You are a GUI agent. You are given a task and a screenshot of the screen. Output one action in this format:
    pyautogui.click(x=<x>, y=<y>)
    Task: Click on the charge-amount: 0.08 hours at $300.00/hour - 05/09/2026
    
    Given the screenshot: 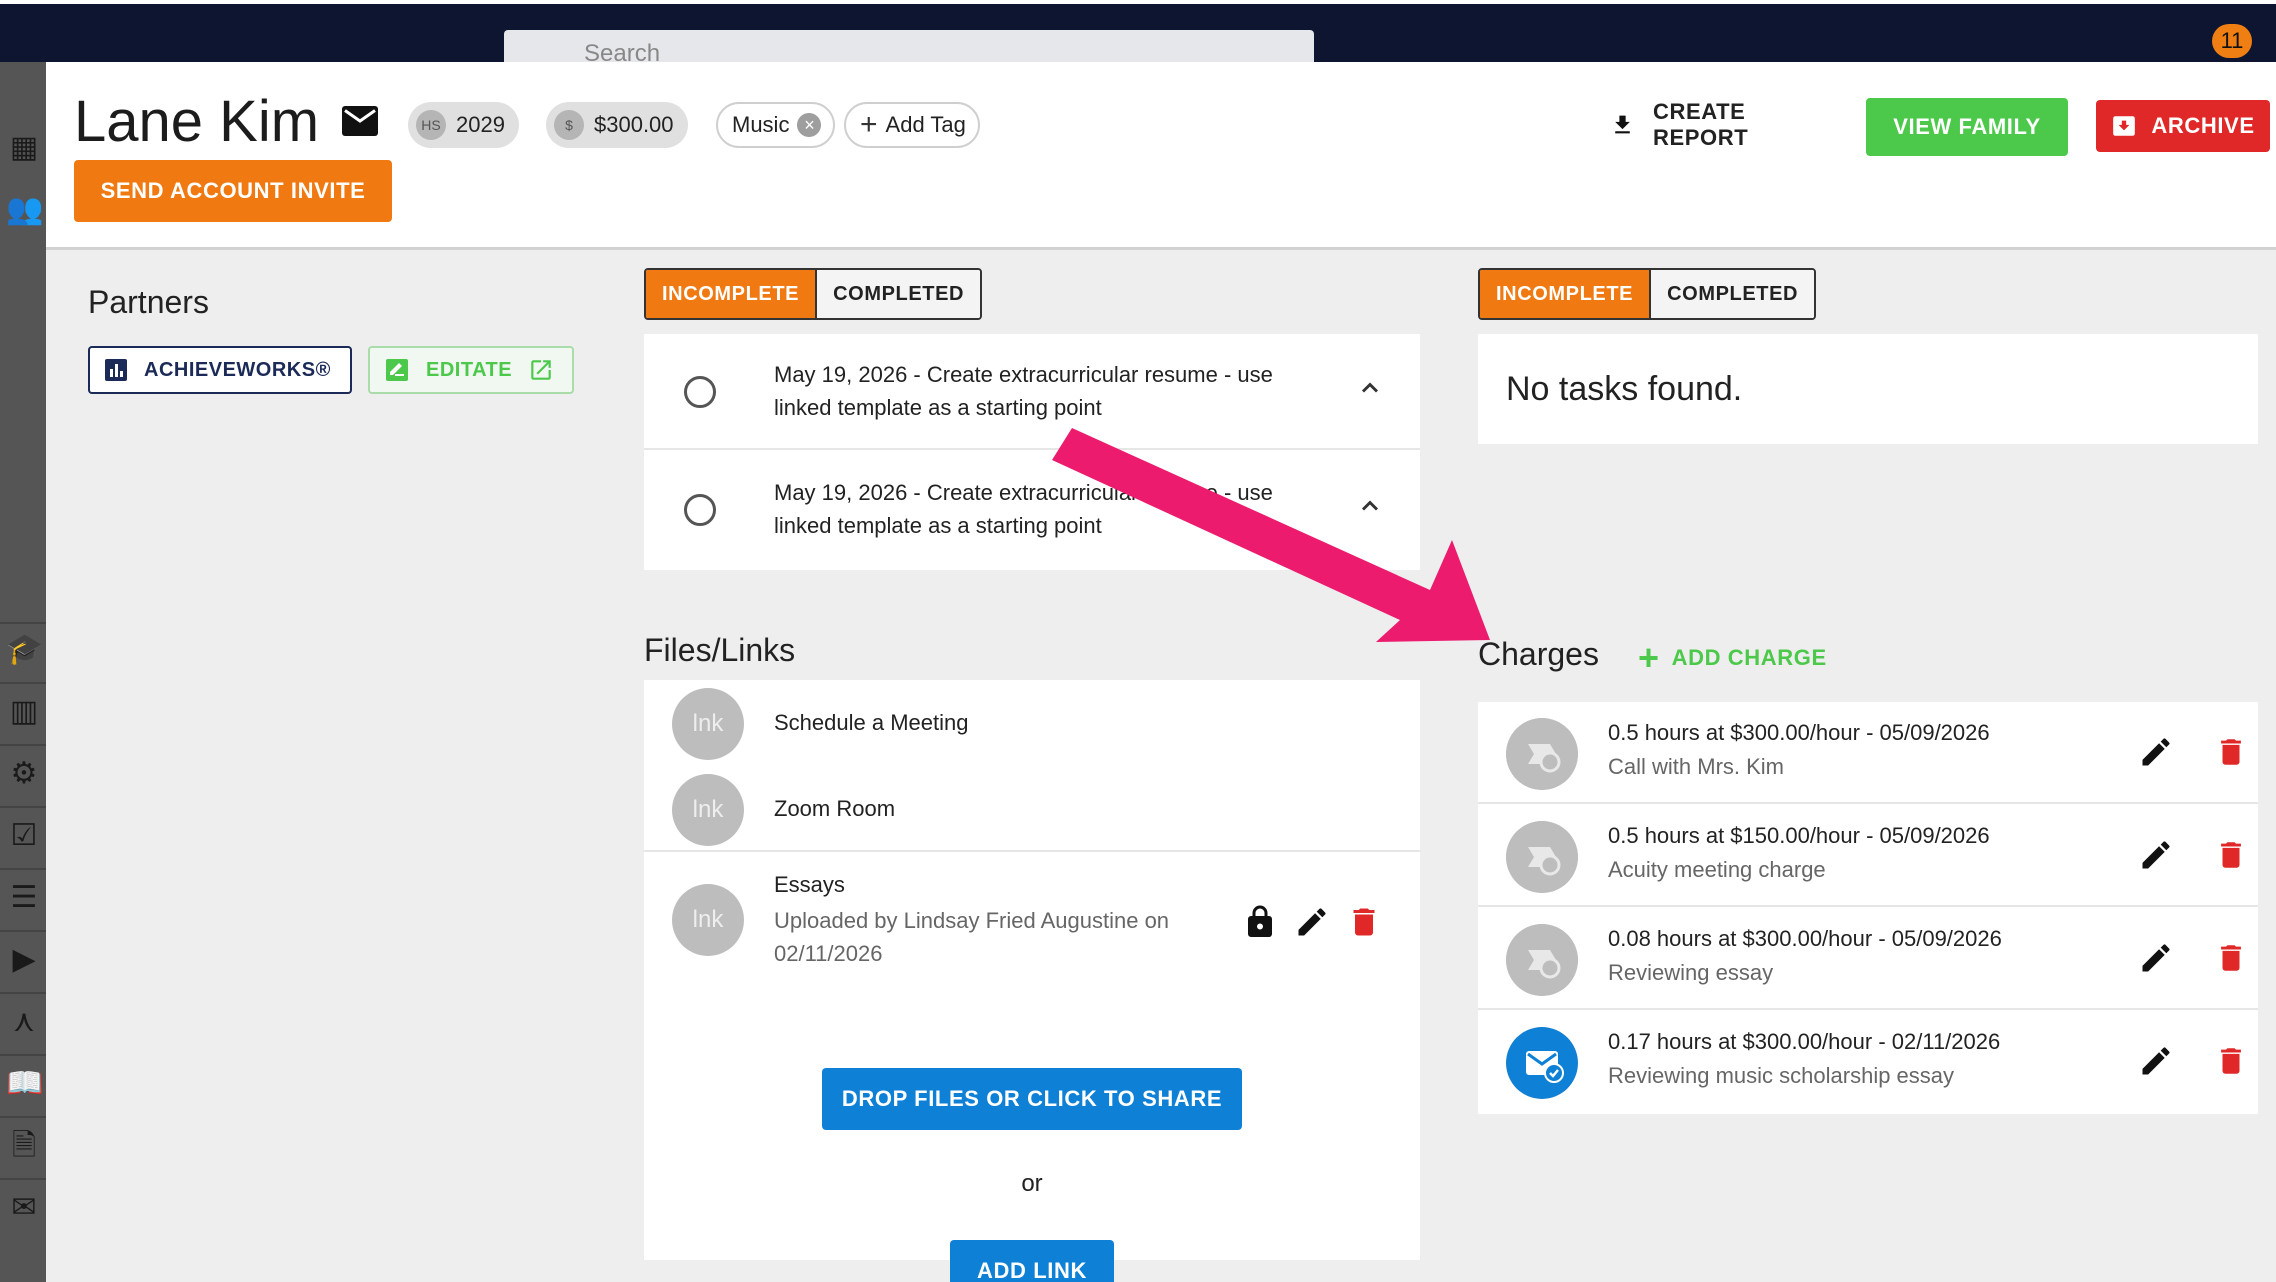 What is the action you would take?
    pyautogui.click(x=1805, y=938)
    